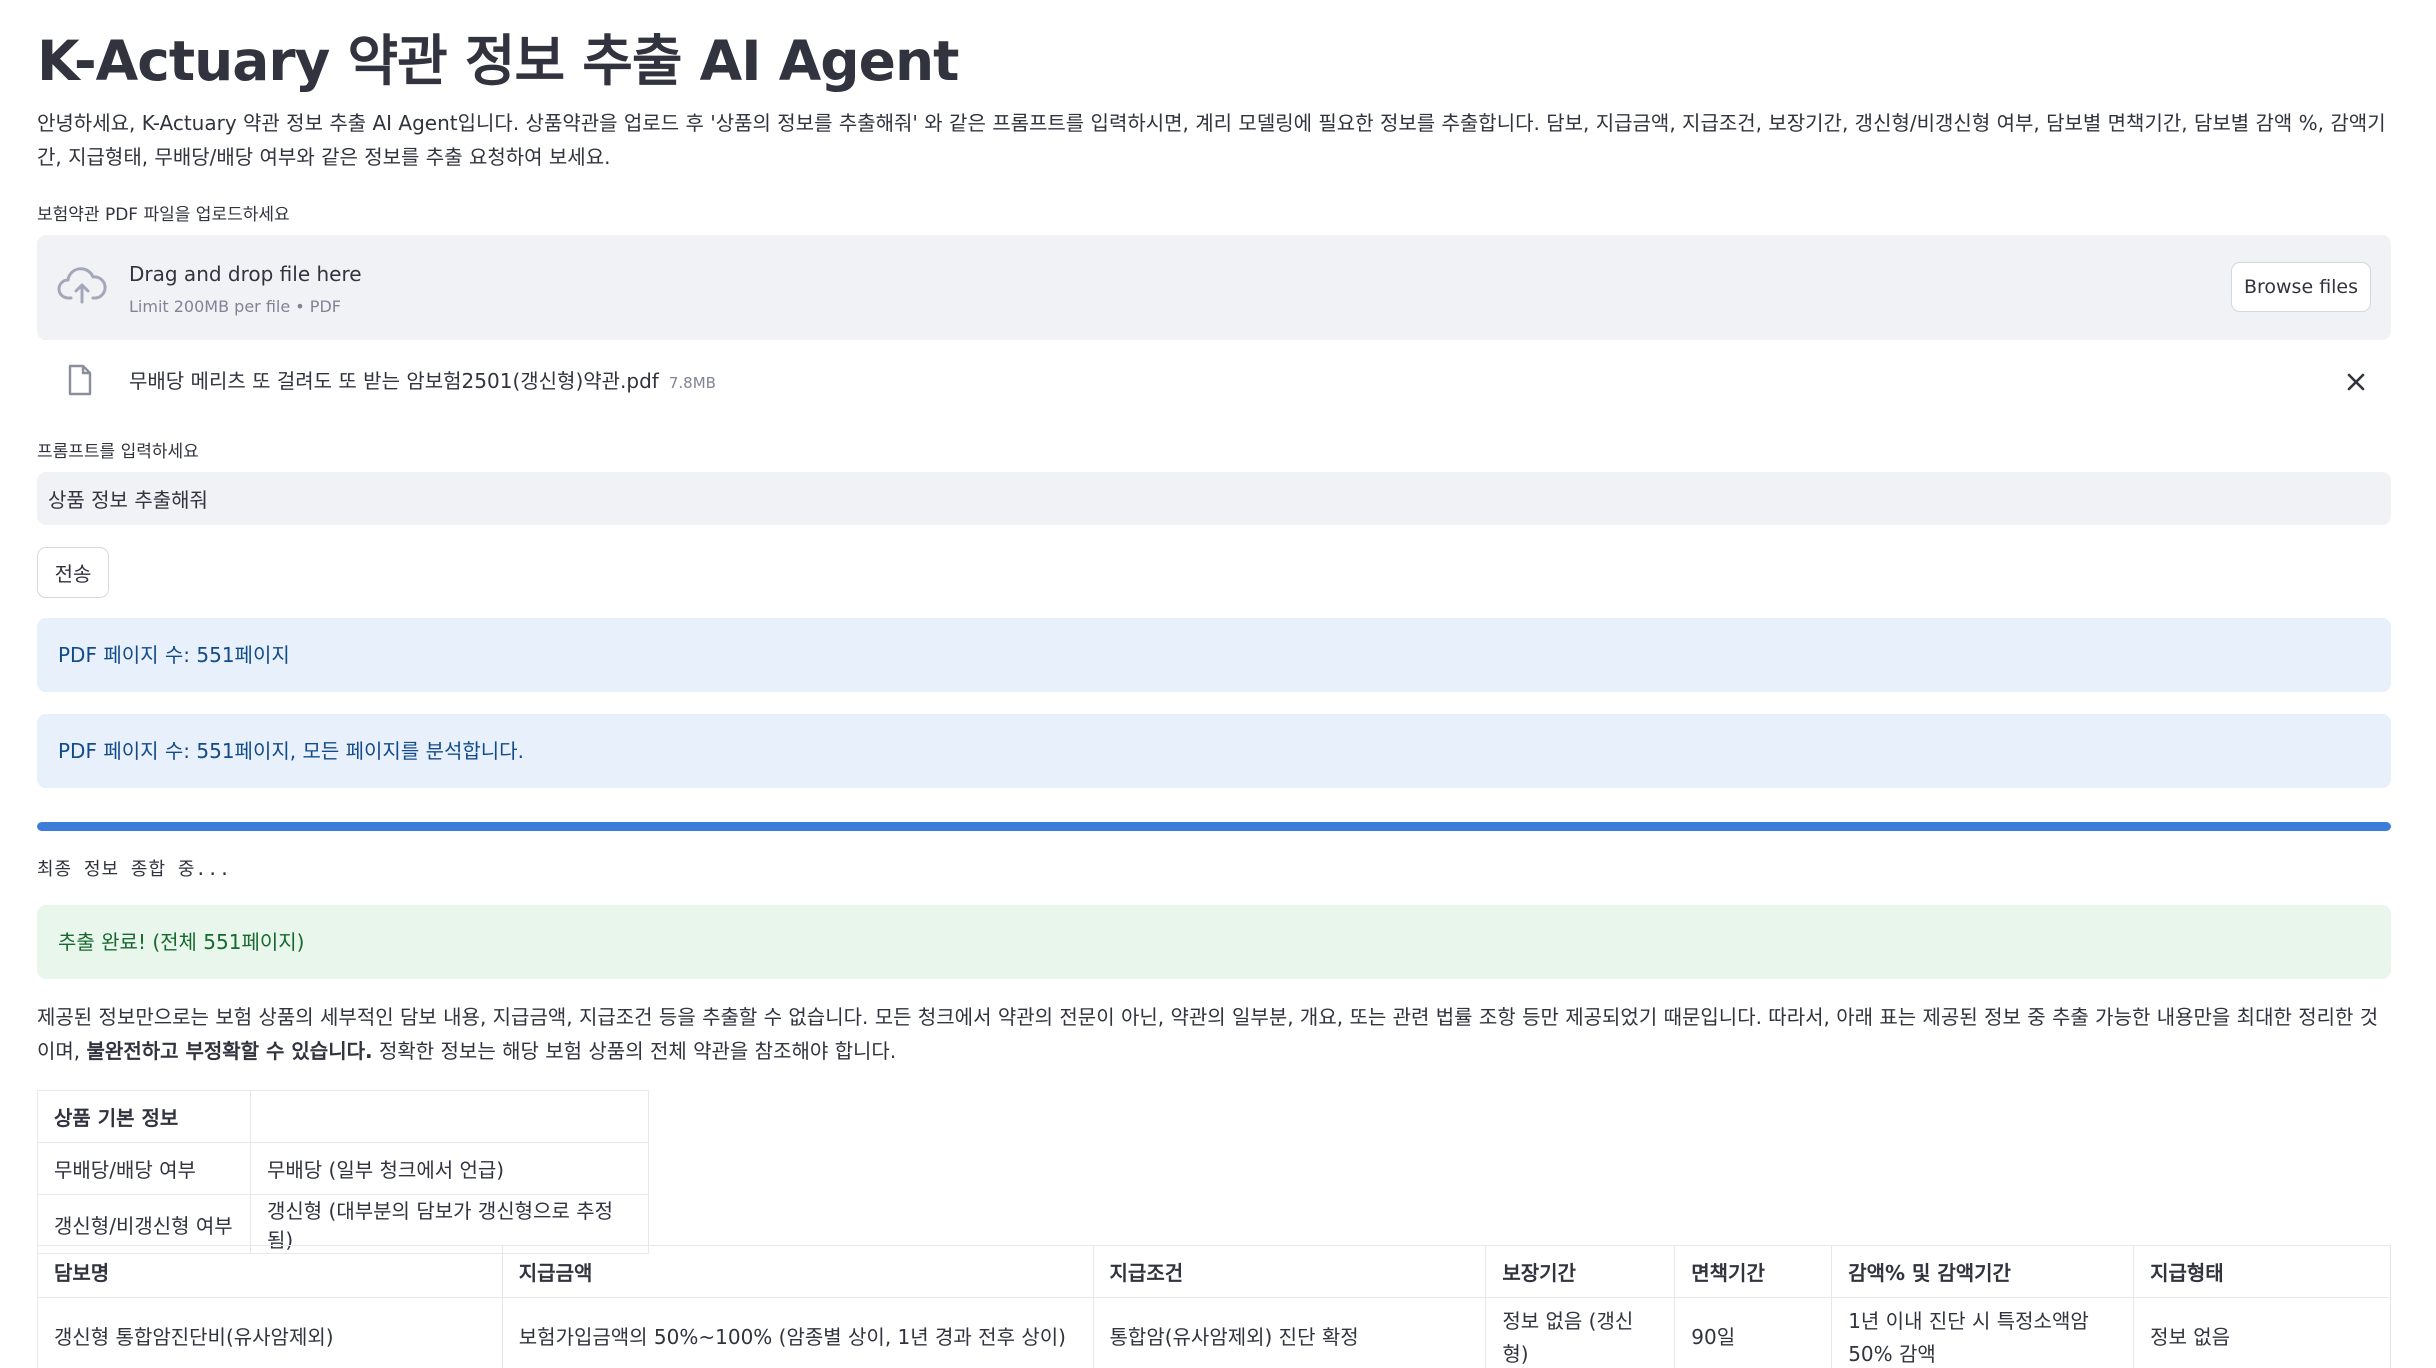  I want to click on table-cell: 90일, so click(1753, 1332).